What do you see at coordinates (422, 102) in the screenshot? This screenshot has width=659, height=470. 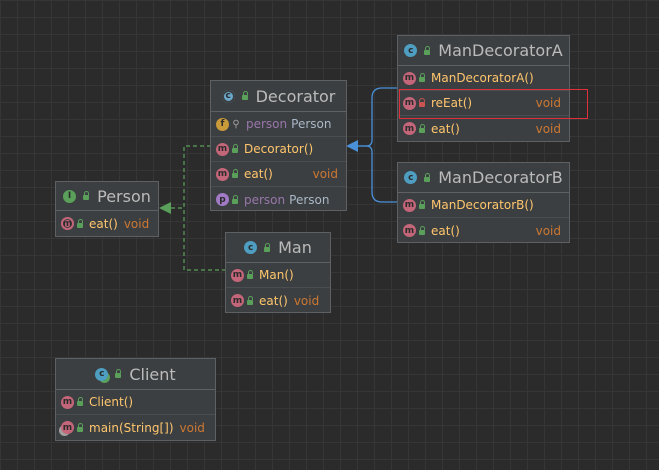 I see `private-lock-icon` at bounding box center [422, 102].